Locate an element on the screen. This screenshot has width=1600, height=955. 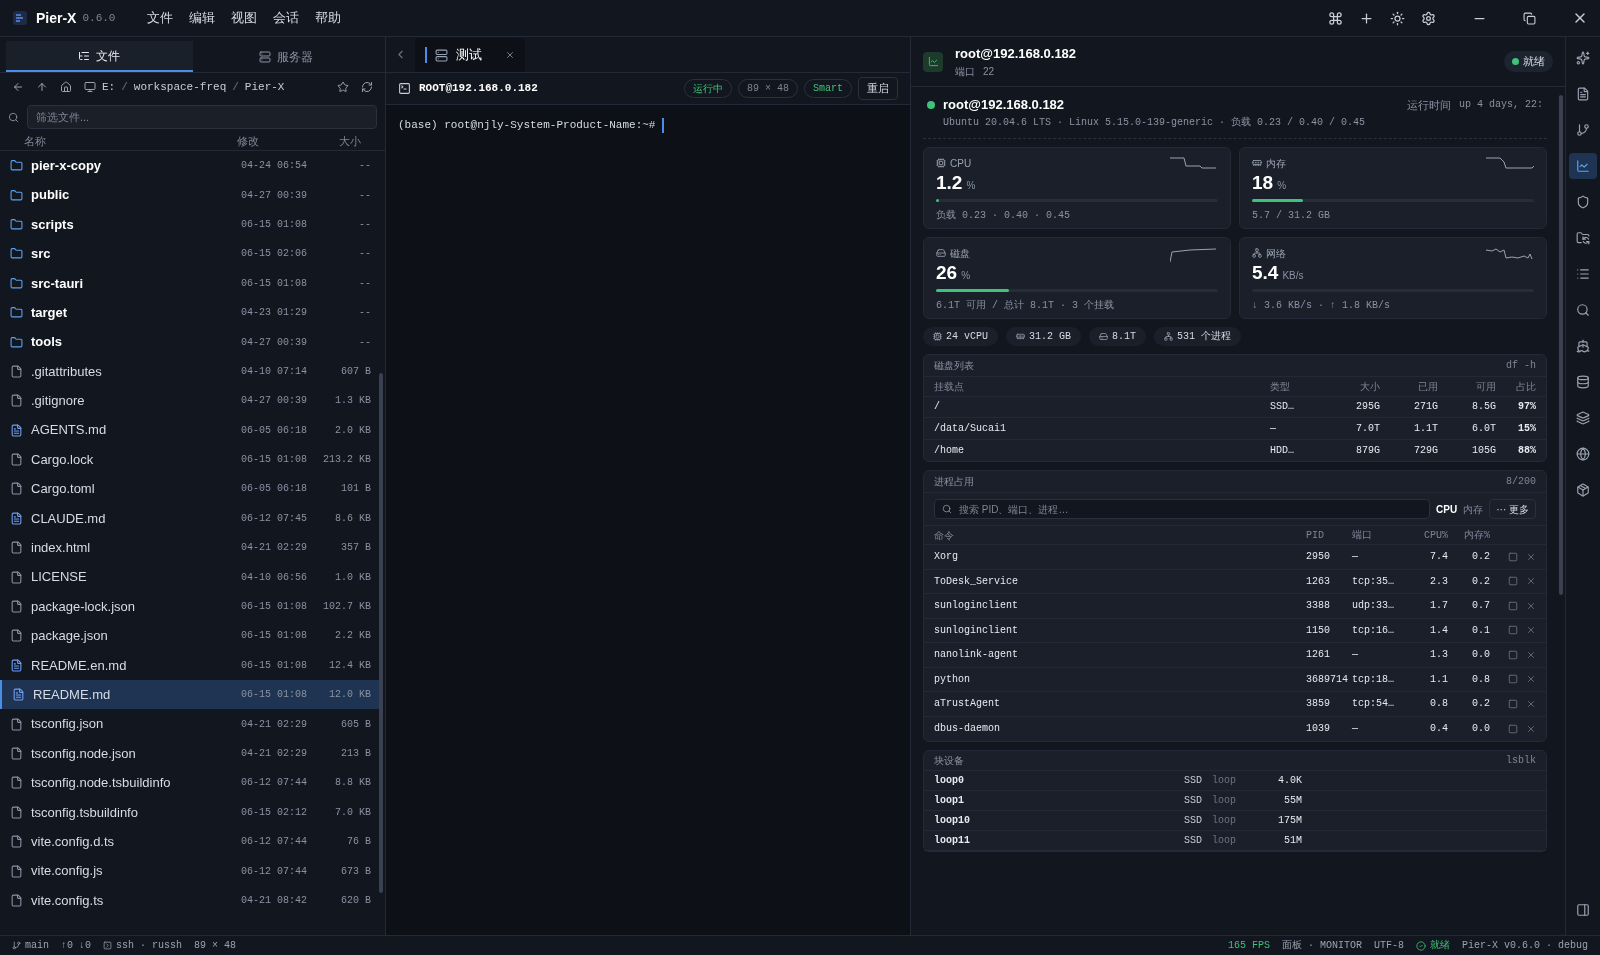
menu-item: 会话 is located at coordinates (286, 18).